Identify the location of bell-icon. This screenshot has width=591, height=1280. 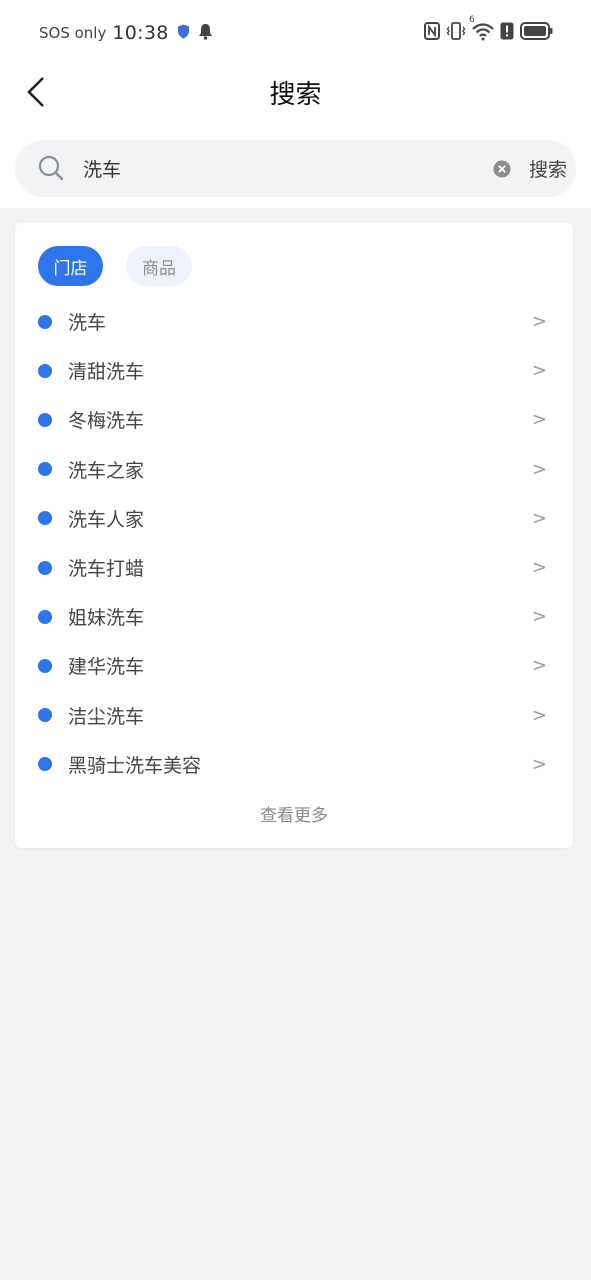
(205, 33).